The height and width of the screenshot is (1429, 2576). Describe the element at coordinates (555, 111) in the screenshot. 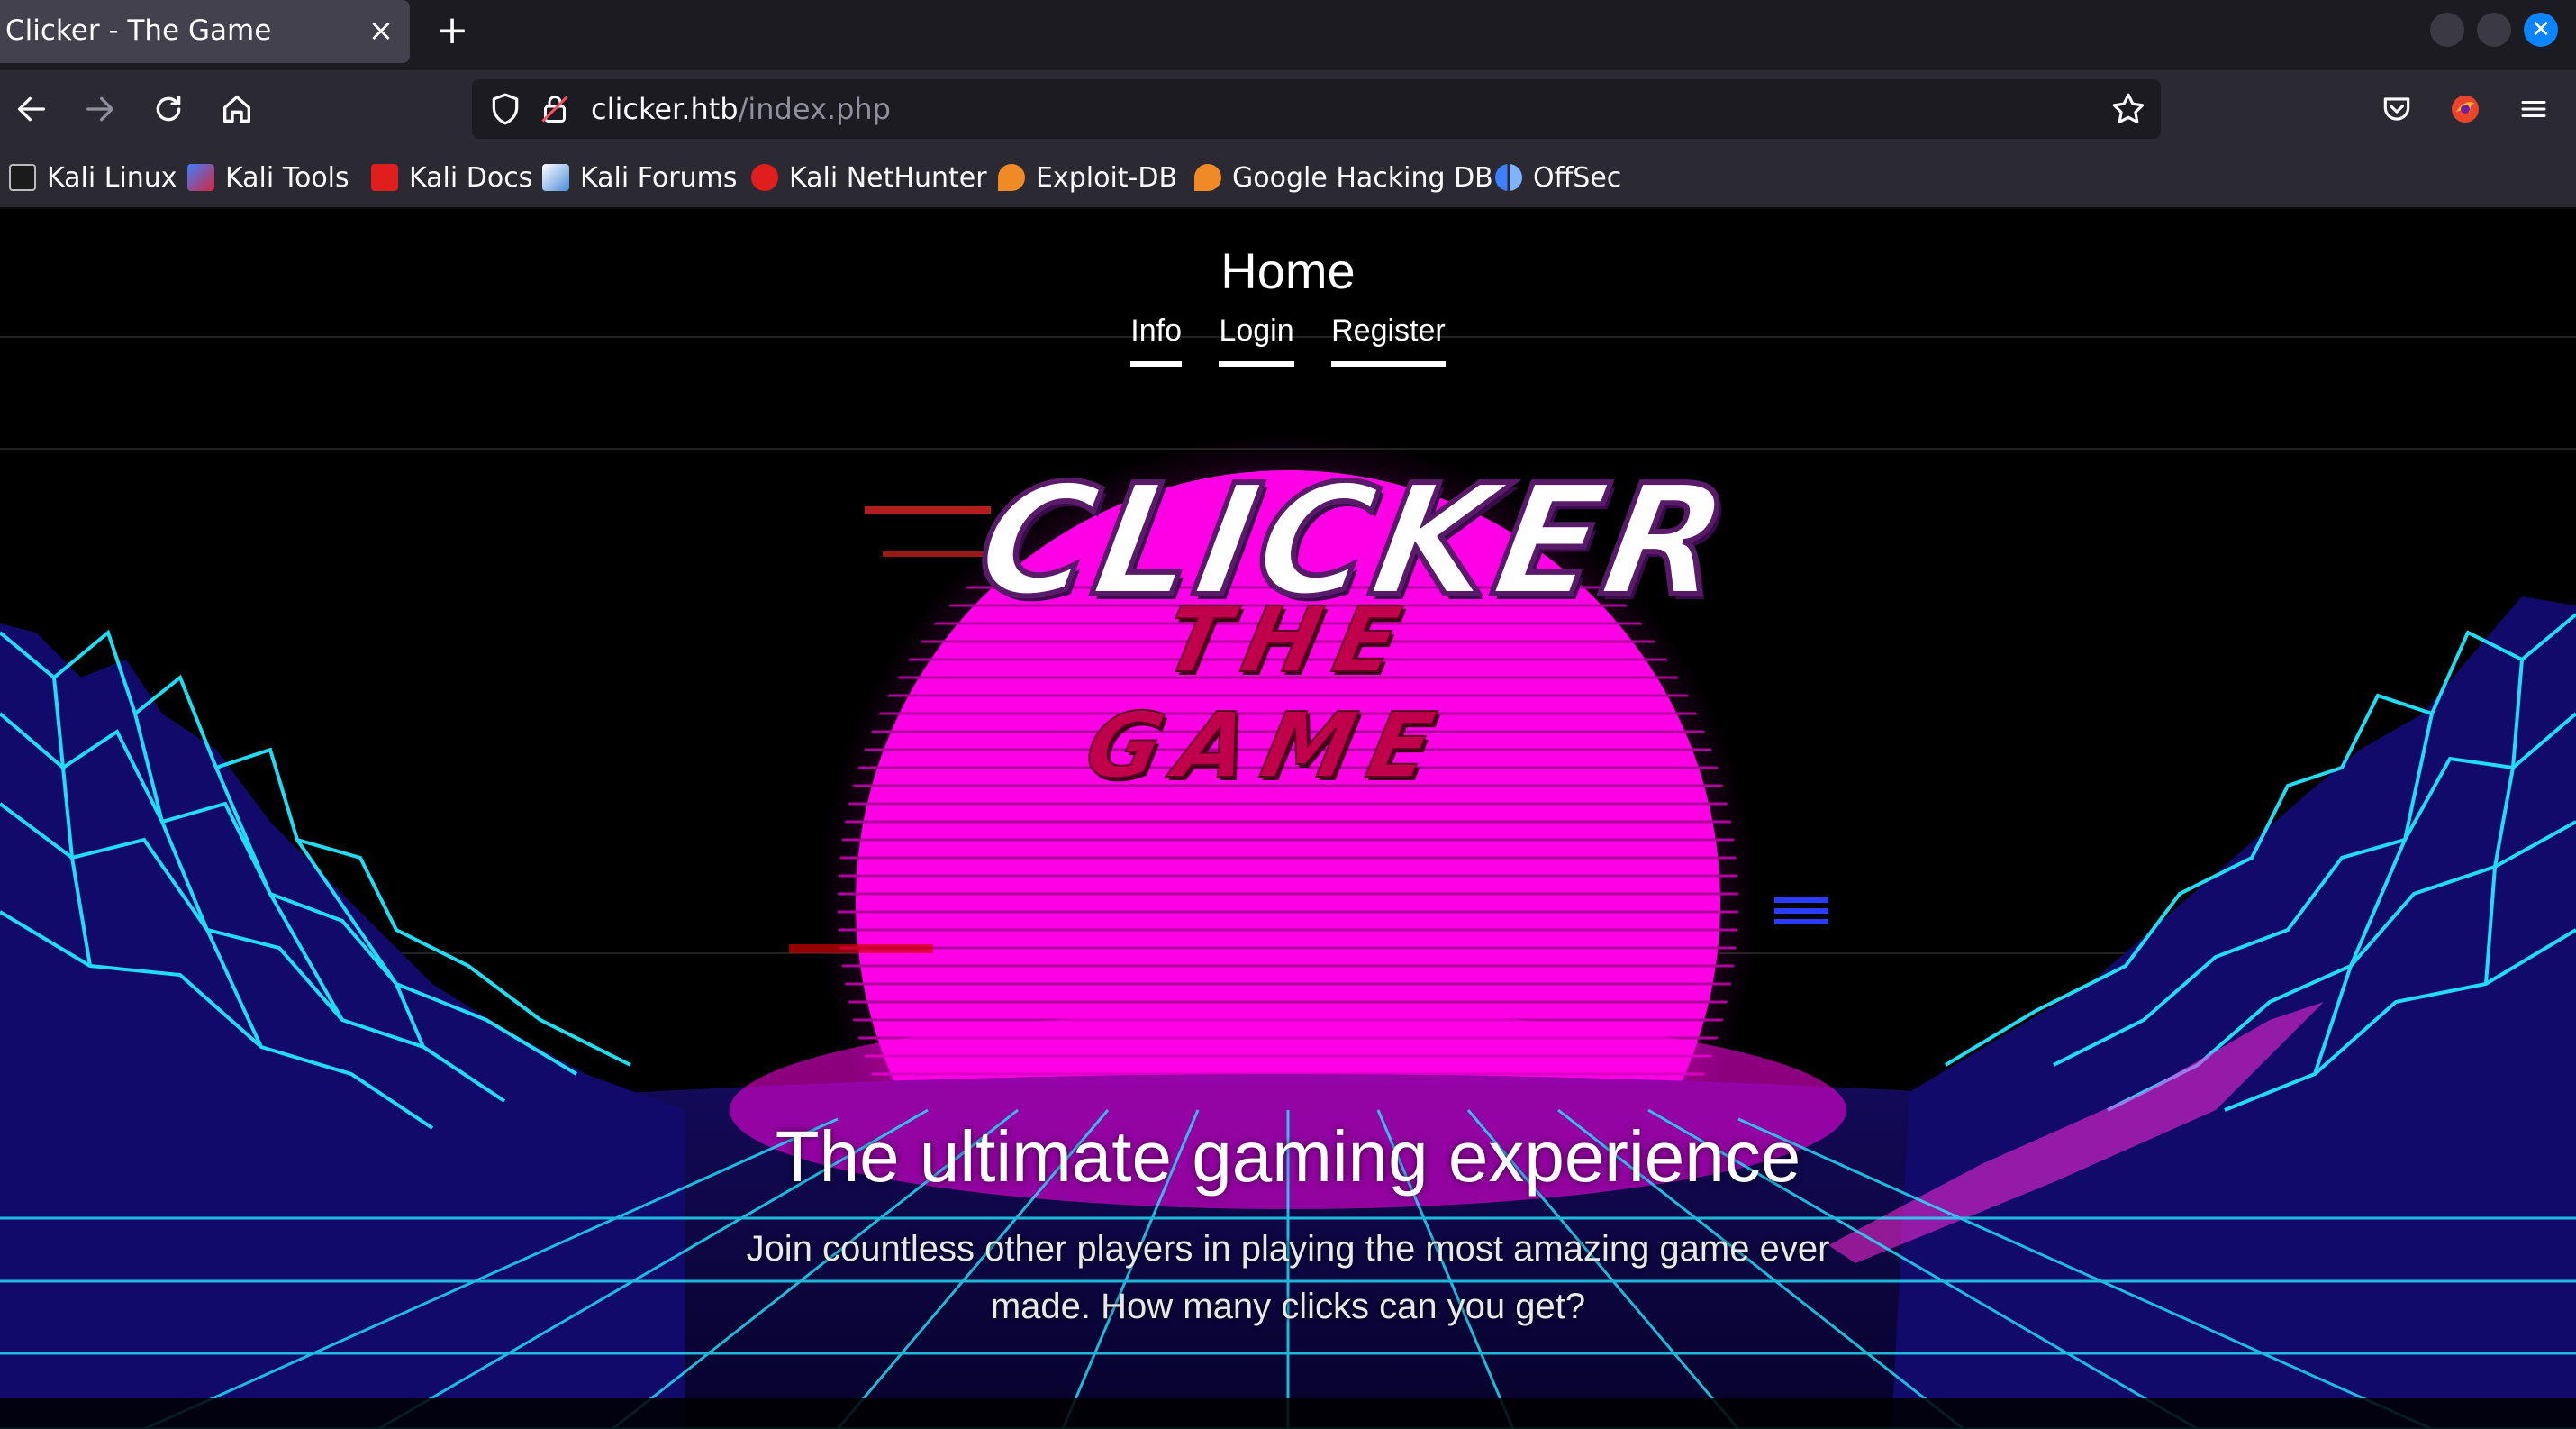

I see `lock-icon` at that location.